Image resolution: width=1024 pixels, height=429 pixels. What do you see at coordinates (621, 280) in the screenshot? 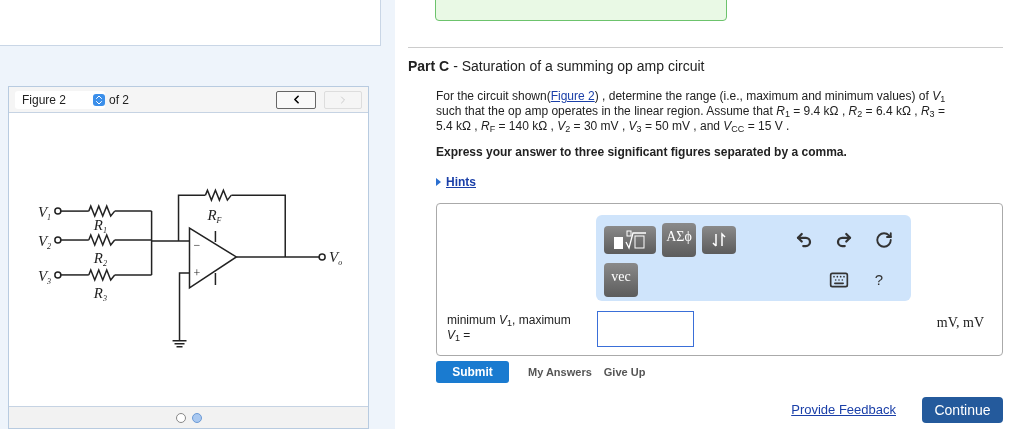
I see `toolbar-button: vec` at bounding box center [621, 280].